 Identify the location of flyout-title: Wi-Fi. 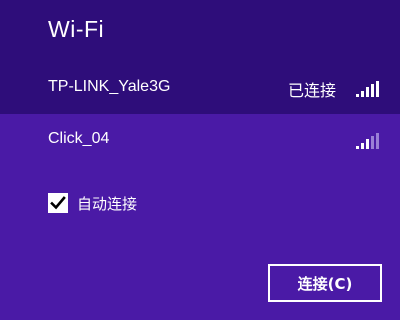
(76, 29).